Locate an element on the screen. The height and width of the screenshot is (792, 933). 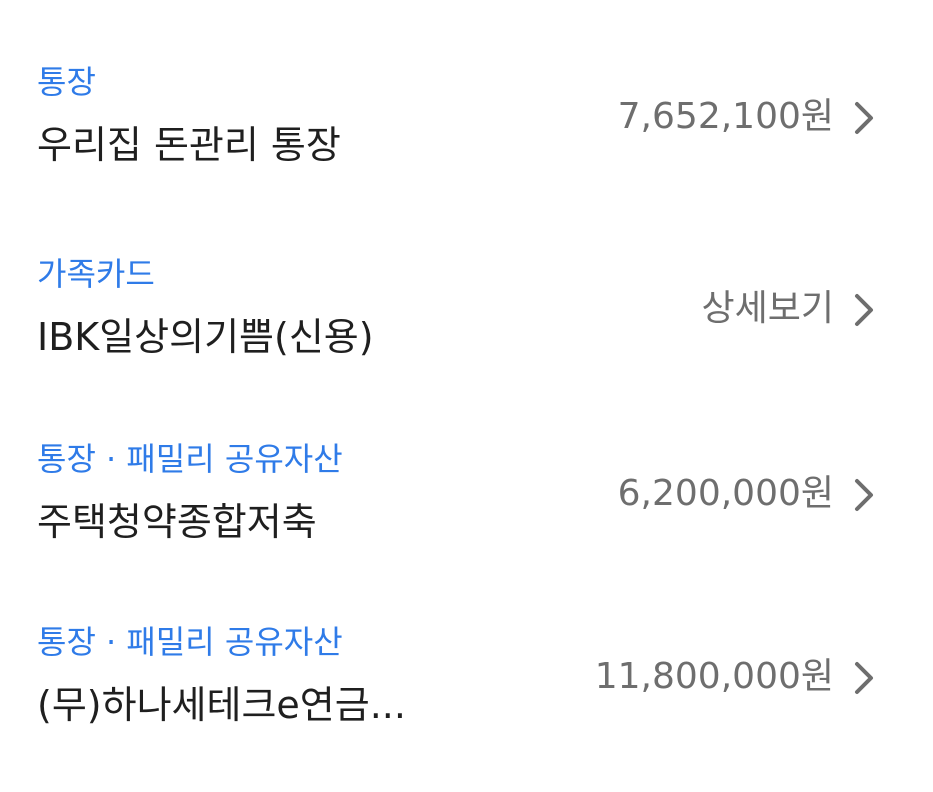
asset-name: 주택청약종합저축 is located at coordinates (177, 522).